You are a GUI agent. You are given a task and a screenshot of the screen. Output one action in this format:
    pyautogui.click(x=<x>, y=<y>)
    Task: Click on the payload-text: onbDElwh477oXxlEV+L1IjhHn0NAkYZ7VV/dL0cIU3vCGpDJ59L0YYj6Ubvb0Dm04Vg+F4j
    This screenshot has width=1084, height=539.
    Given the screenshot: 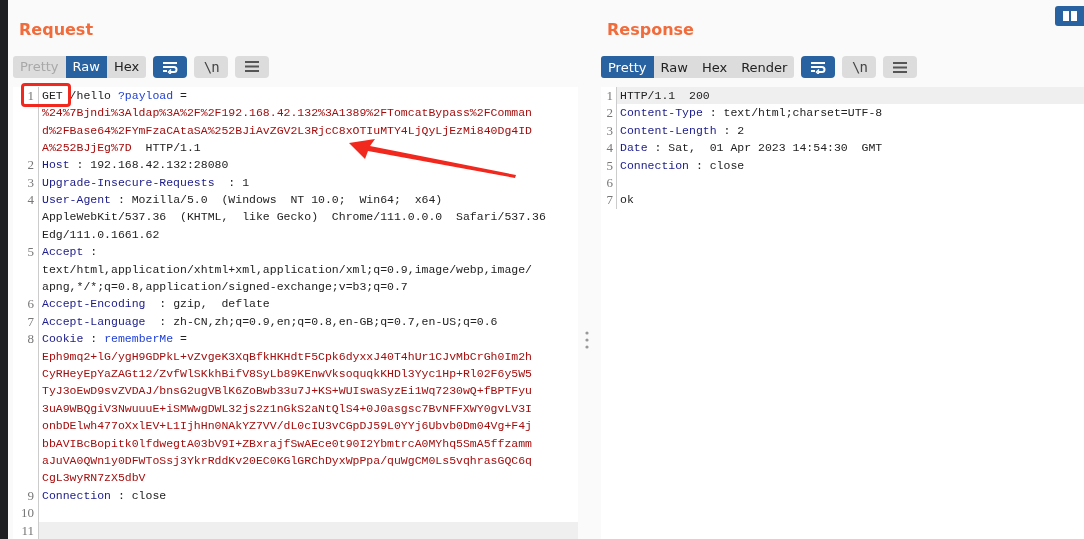 What is the action you would take?
    pyautogui.click(x=287, y=426)
    